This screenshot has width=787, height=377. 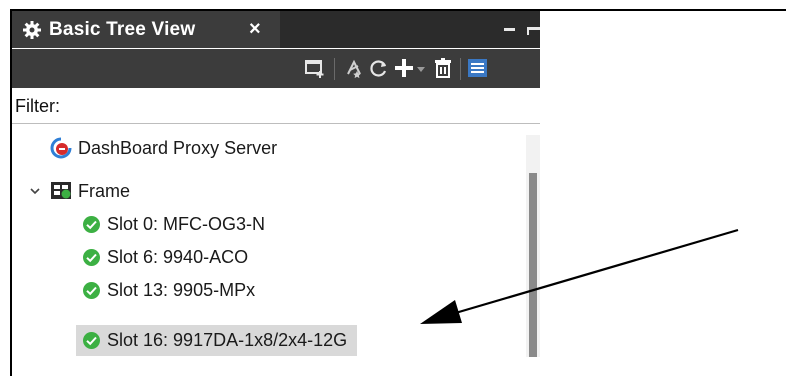 What do you see at coordinates (227, 340) in the screenshot?
I see `tree-node-label: Slot 16: 9917DA-1x8/2x4-12G` at bounding box center [227, 340].